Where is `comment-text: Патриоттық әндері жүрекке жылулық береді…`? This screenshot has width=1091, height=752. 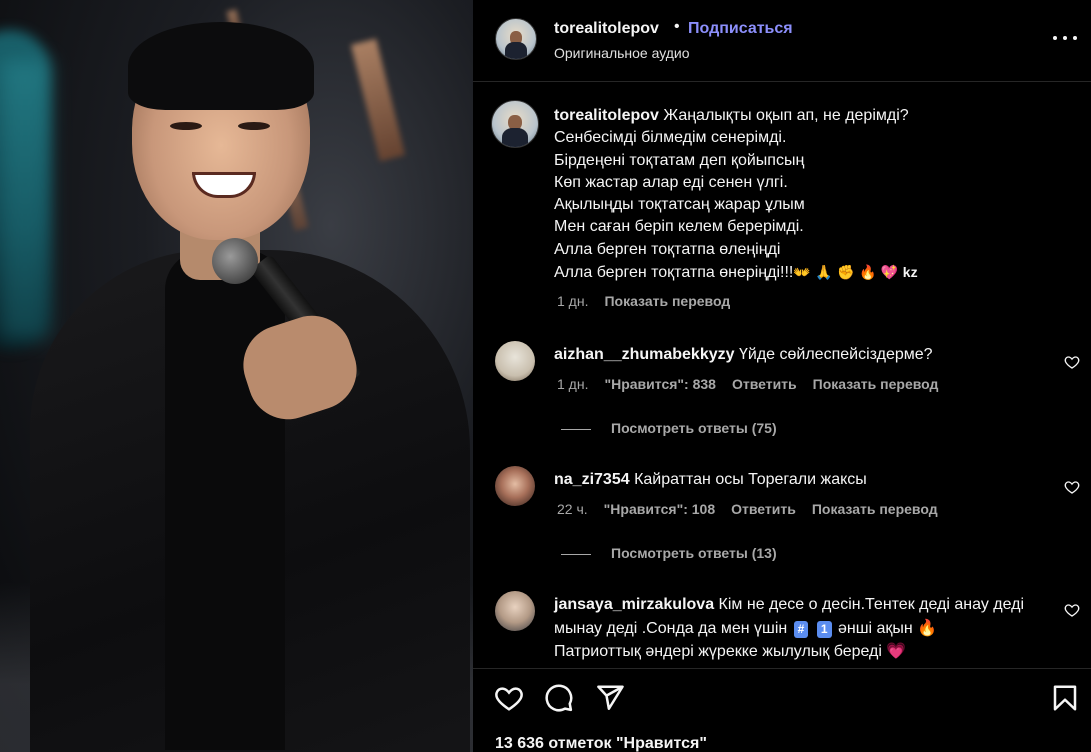
comment-text: Патриоттық әндері жүрекке жылулық береді… is located at coordinates (730, 652).